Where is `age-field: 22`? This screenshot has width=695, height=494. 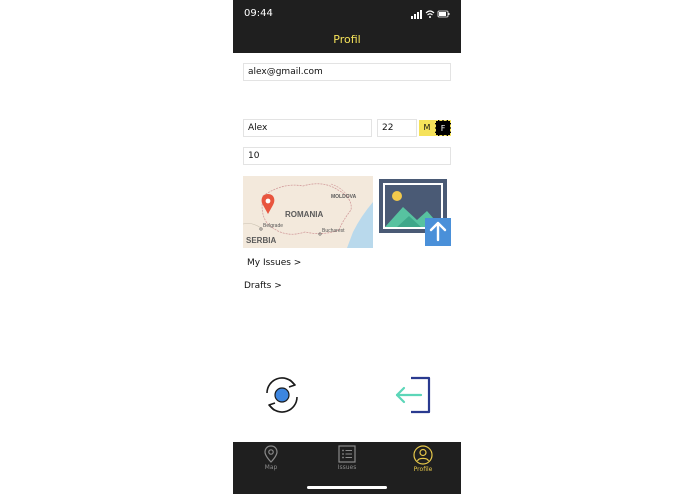 age-field: 22 is located at coordinates (397, 128).